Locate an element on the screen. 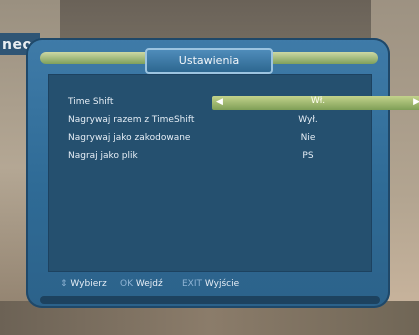 Image resolution: width=419 pixels, height=335 pixels. hint-select-label: Wybierz is located at coordinates (88, 284).